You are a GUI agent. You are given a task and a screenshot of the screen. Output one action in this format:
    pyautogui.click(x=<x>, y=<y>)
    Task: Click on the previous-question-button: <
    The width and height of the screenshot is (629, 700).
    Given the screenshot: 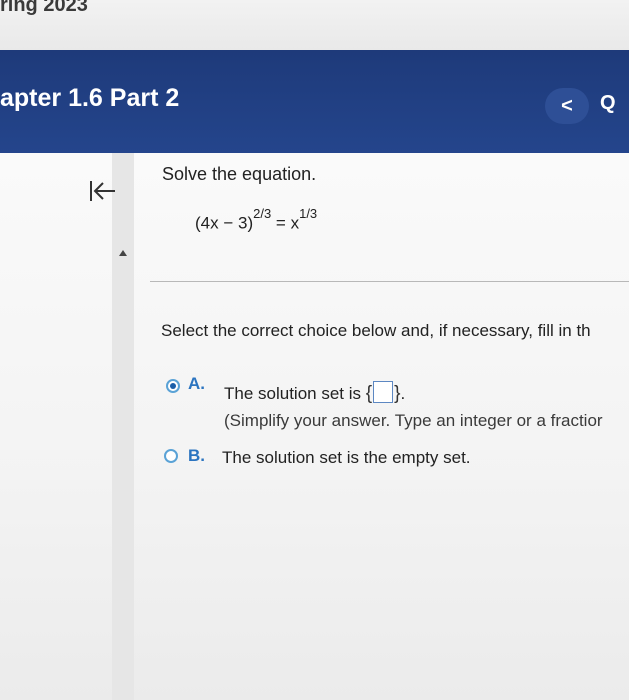 What is the action you would take?
    pyautogui.click(x=567, y=106)
    